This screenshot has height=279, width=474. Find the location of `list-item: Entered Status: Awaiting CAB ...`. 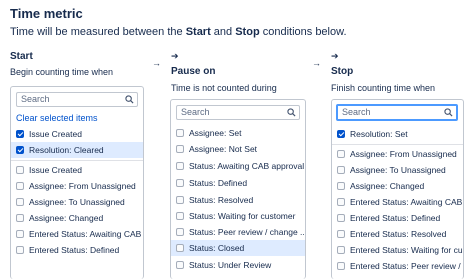

list-item: Entered Status: Awaiting CAB ... is located at coordinates (397, 202).